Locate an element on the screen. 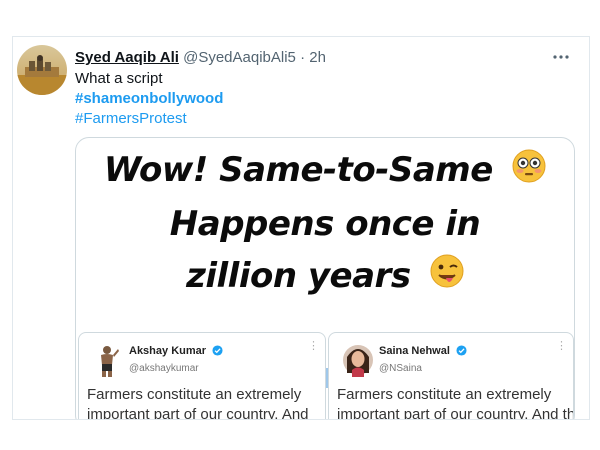 The height and width of the screenshot is (450, 600). author-avatar is located at coordinates (42, 70).